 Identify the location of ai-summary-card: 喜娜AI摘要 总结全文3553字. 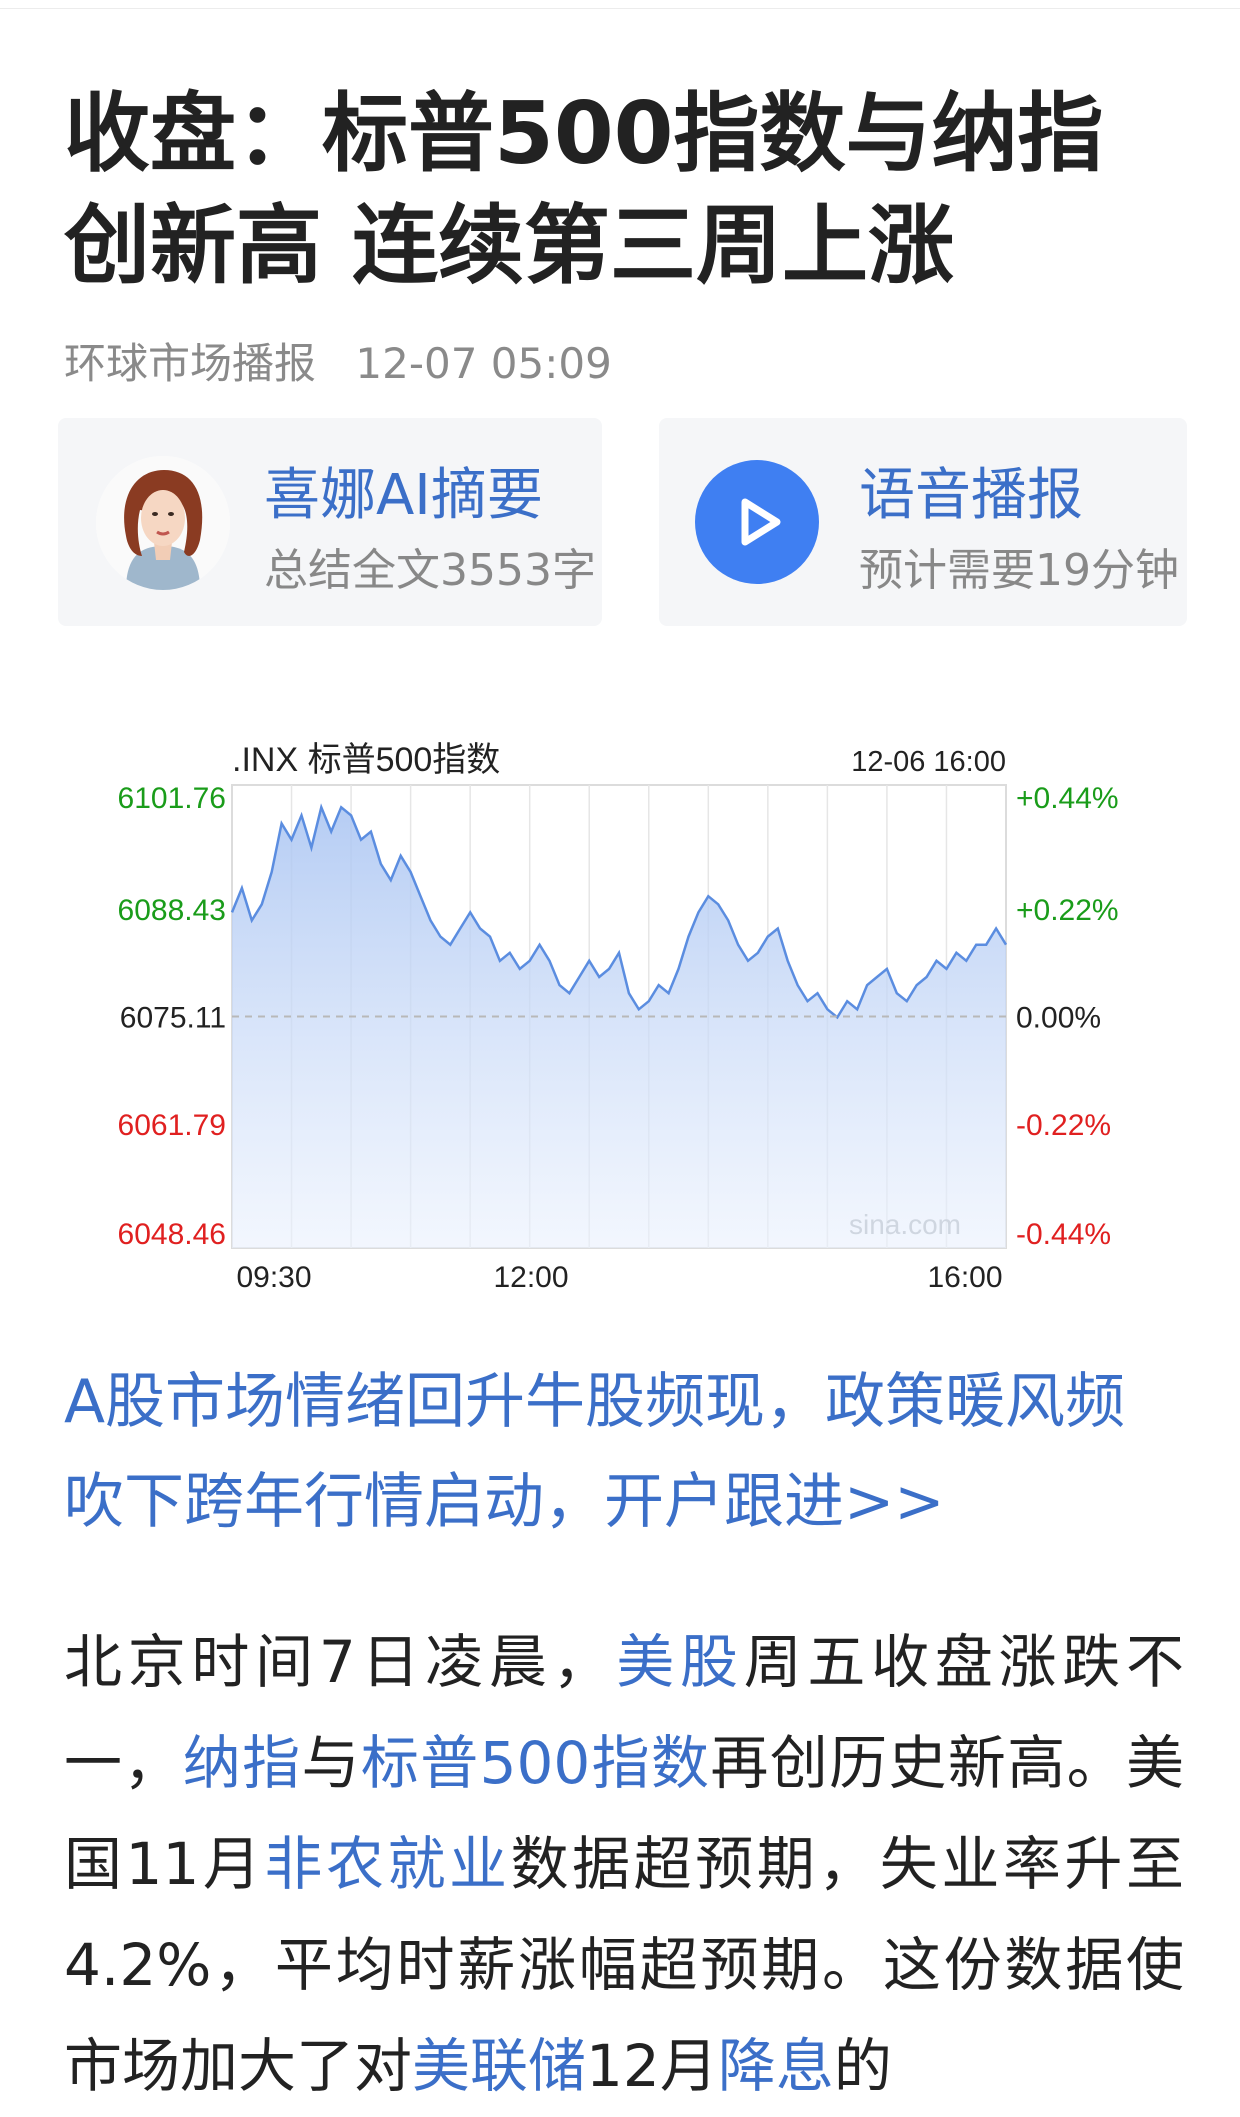
(330, 522).